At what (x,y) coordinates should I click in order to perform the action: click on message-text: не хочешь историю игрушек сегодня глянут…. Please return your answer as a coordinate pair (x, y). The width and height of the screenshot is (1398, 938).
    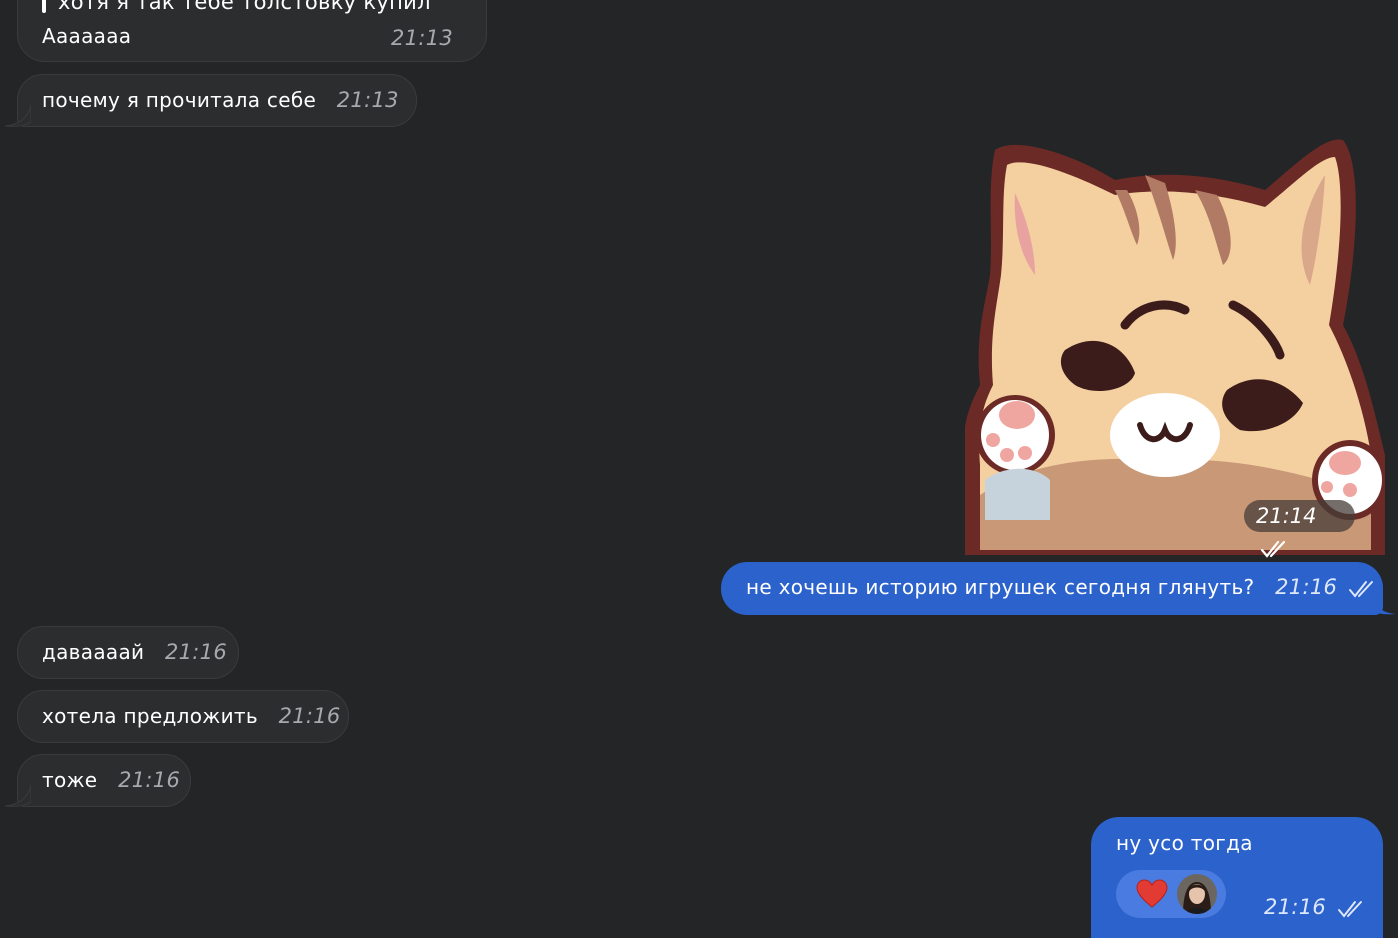
    Looking at the image, I should click on (1000, 587).